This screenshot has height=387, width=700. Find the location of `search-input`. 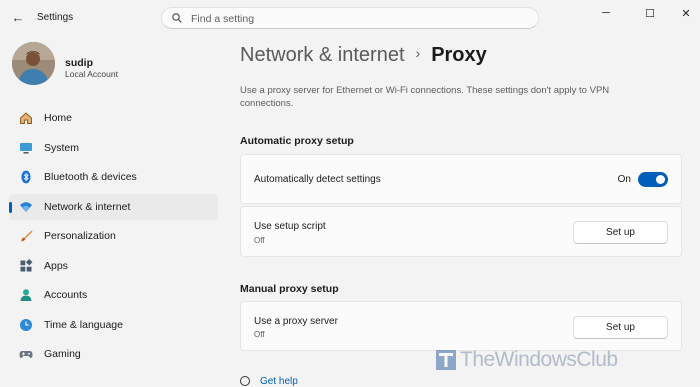

search-input is located at coordinates (356, 18).